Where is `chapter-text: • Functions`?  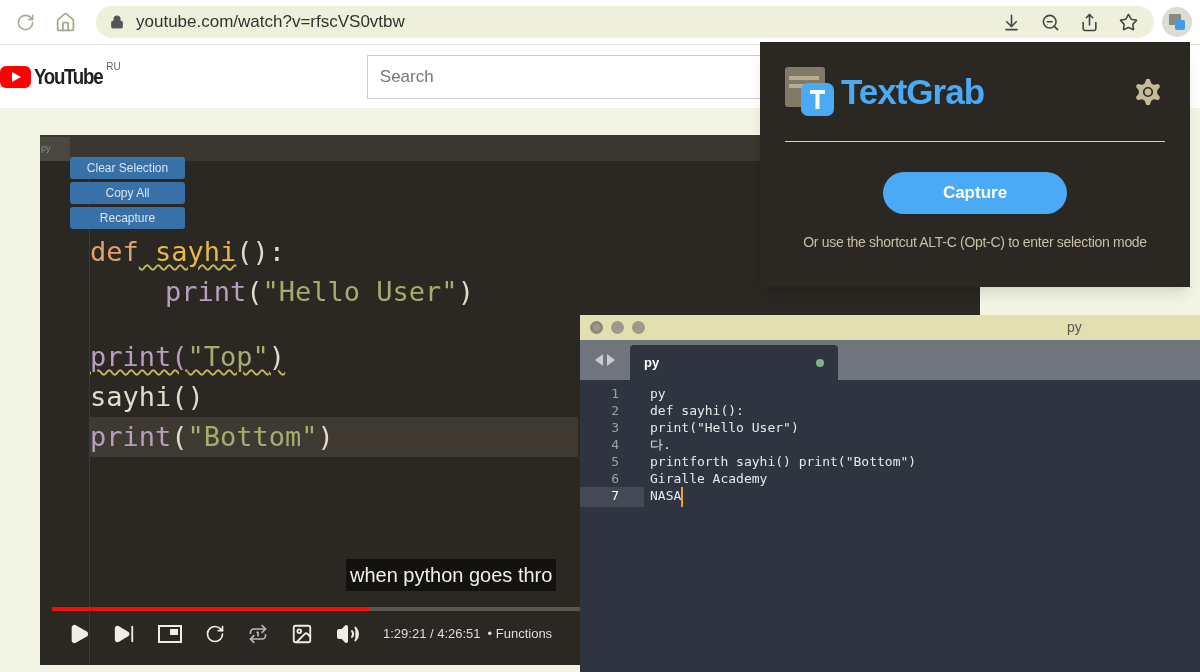 chapter-text: • Functions is located at coordinates (520, 634).